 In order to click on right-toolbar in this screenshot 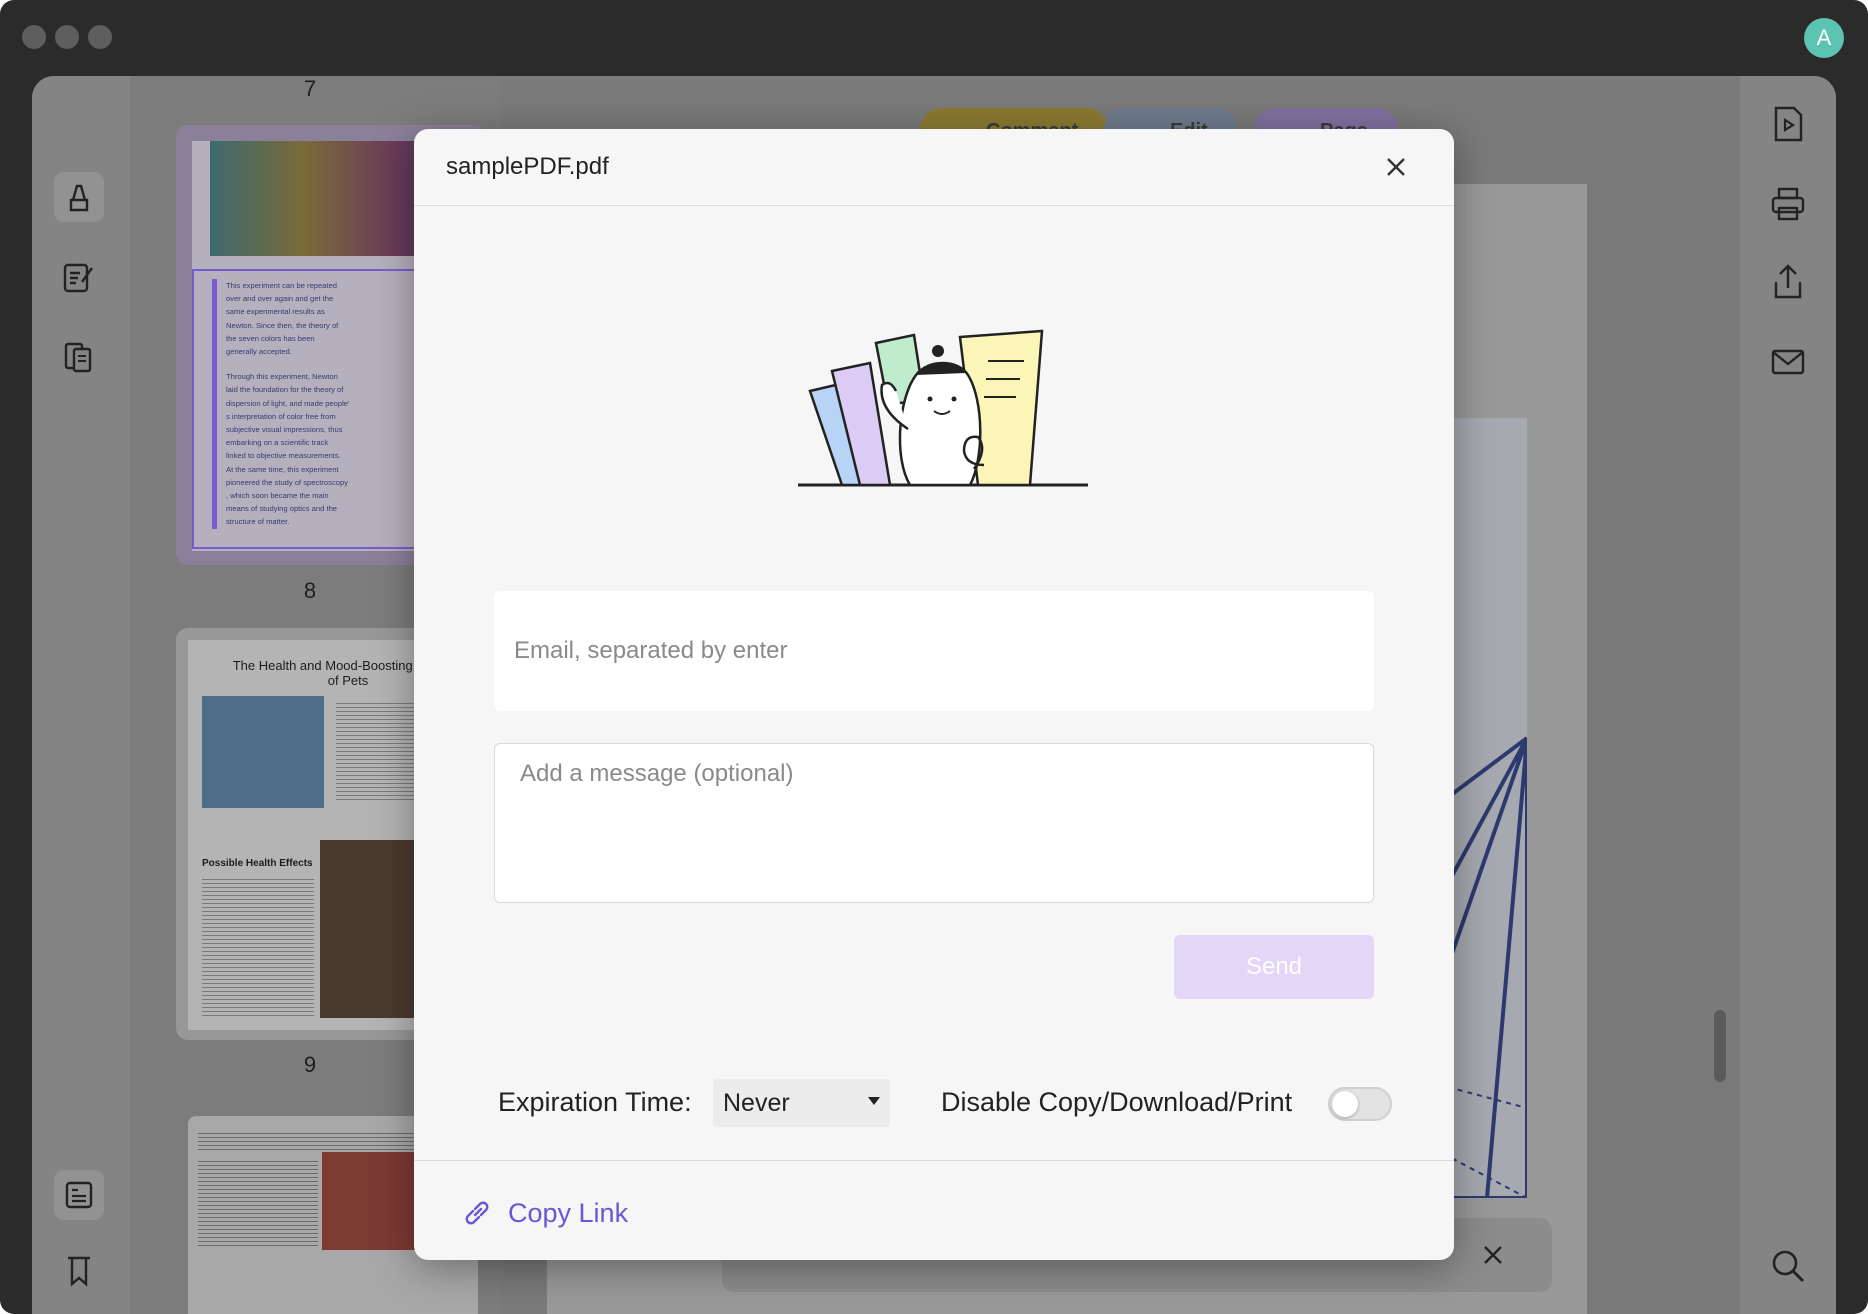, I will do `click(1788, 695)`.